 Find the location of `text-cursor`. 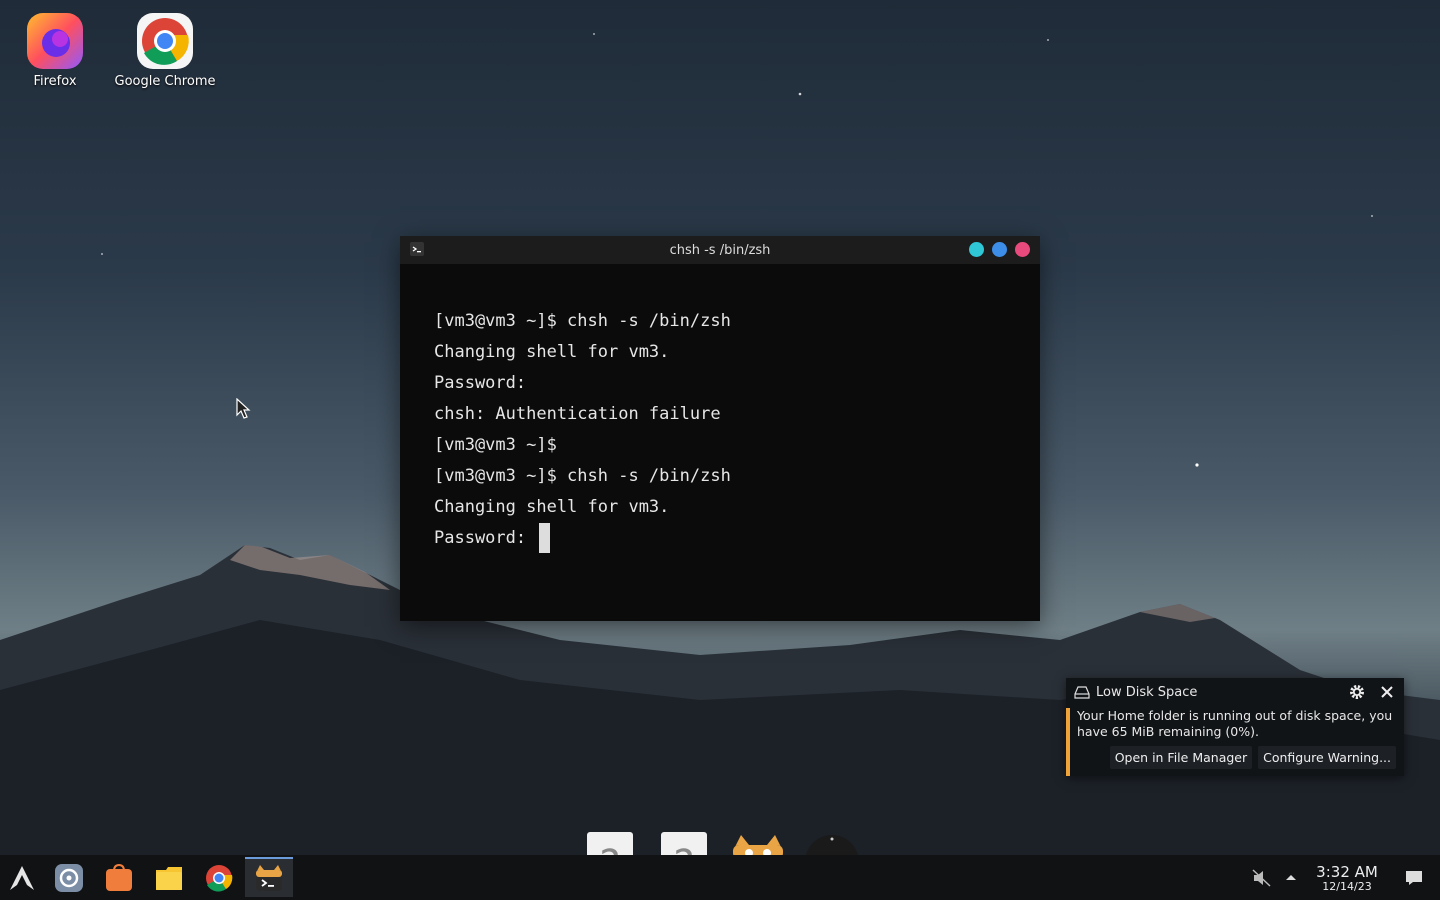

text-cursor is located at coordinates (545, 538).